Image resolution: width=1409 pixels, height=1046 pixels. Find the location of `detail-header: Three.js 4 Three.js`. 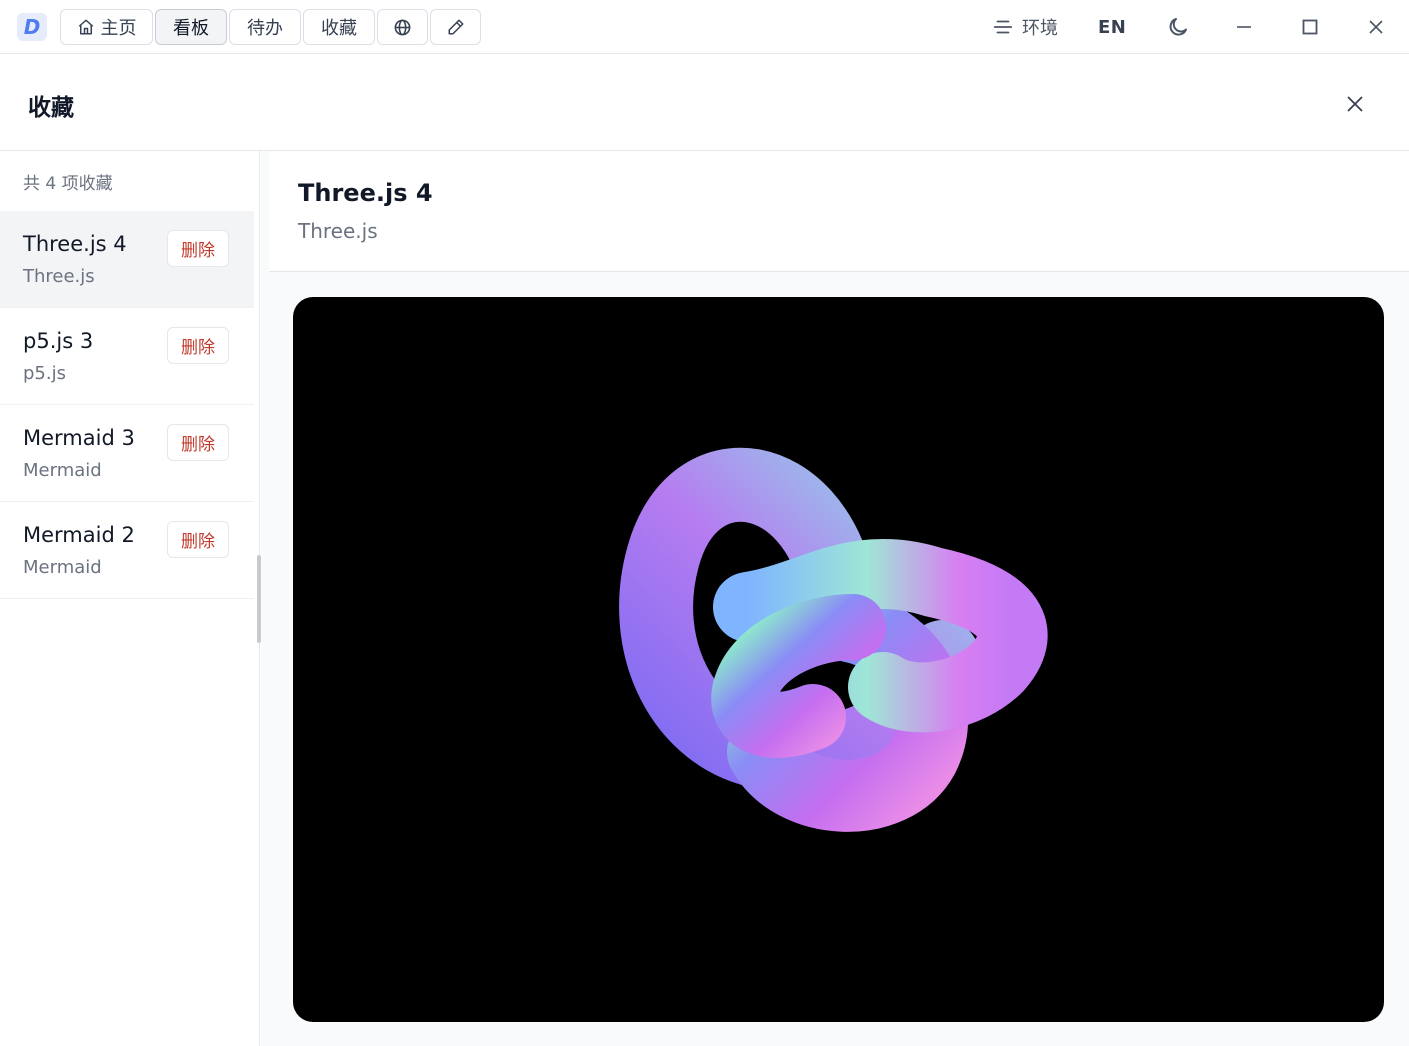

detail-header: Three.js 4 Three.js is located at coordinates (839, 211).